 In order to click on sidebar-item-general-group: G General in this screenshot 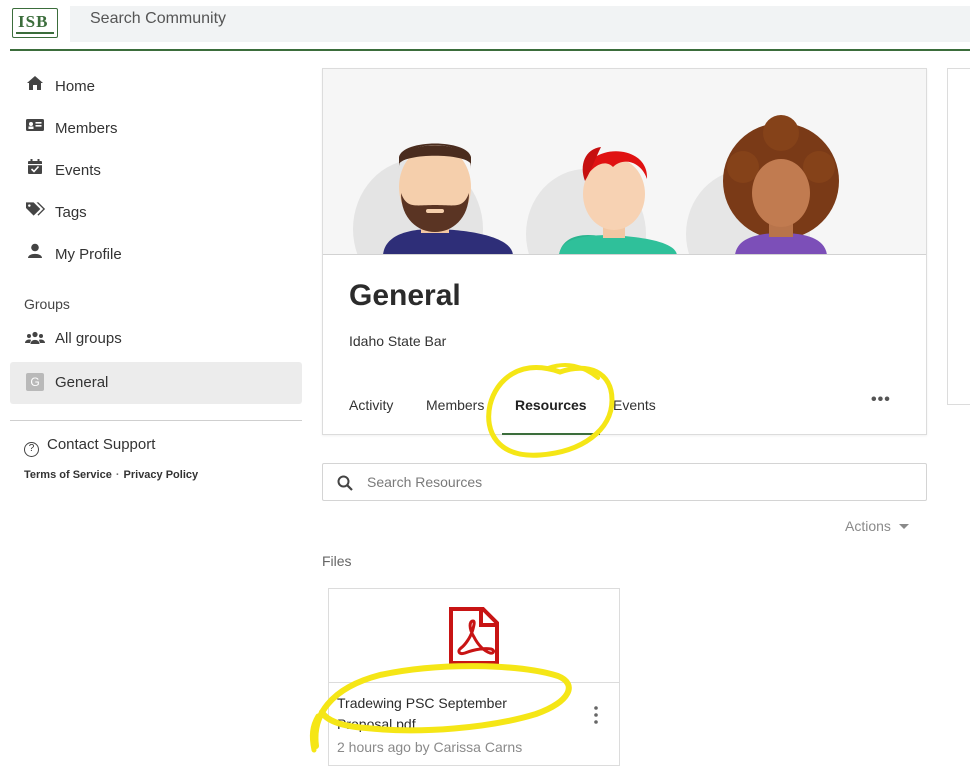, I will do `click(156, 383)`.